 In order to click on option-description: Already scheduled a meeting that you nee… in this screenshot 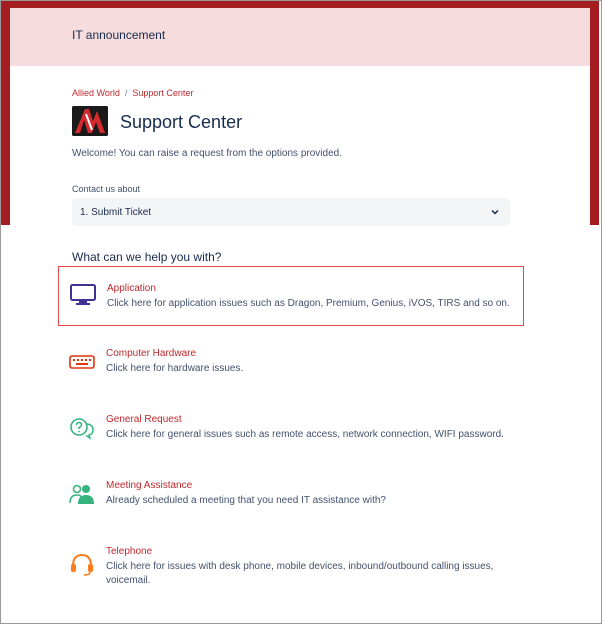, I will do `click(246, 500)`.